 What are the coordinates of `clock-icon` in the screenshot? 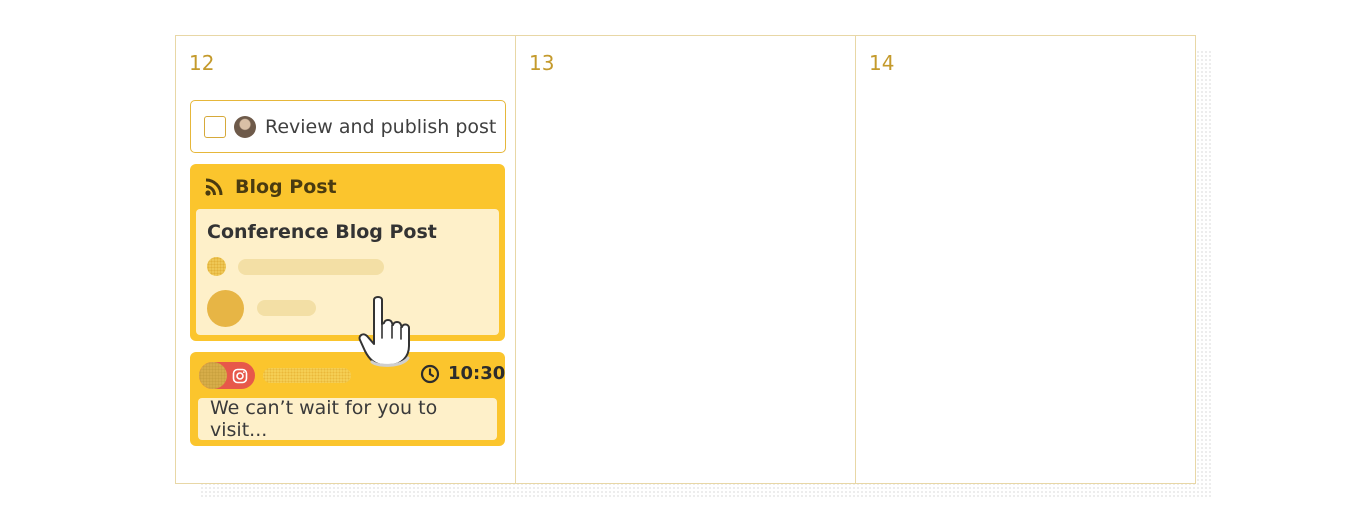 It's located at (430, 374).